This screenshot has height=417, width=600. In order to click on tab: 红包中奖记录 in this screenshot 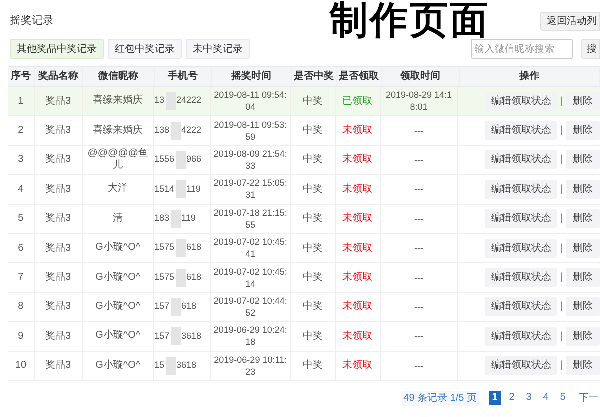, I will do `click(145, 49)`.